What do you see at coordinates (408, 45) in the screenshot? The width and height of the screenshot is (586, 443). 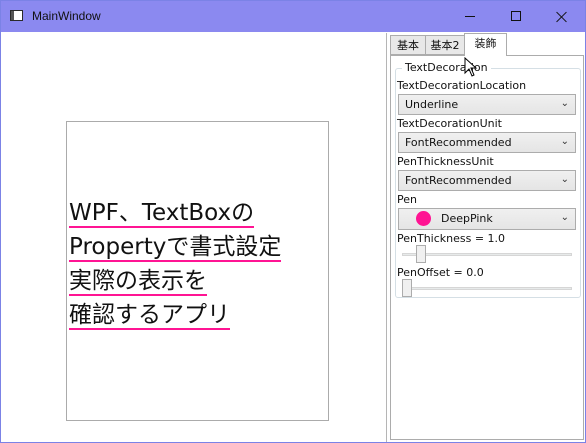 I see `tab-basic: 基本` at bounding box center [408, 45].